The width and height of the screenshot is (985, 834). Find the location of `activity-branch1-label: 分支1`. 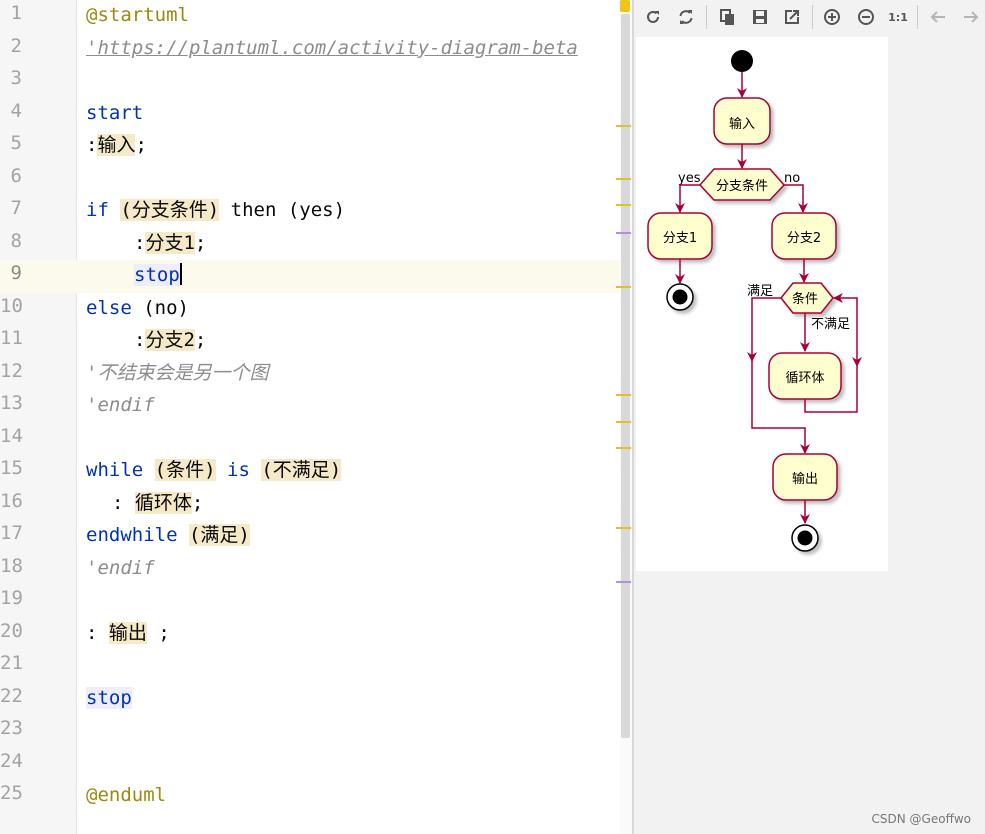

activity-branch1-label: 分支1 is located at coordinates (680, 238).